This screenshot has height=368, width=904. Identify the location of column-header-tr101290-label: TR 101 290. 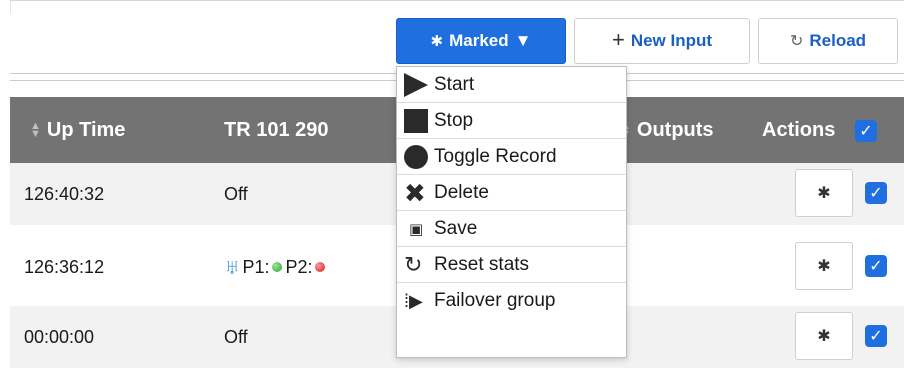
(276, 129).